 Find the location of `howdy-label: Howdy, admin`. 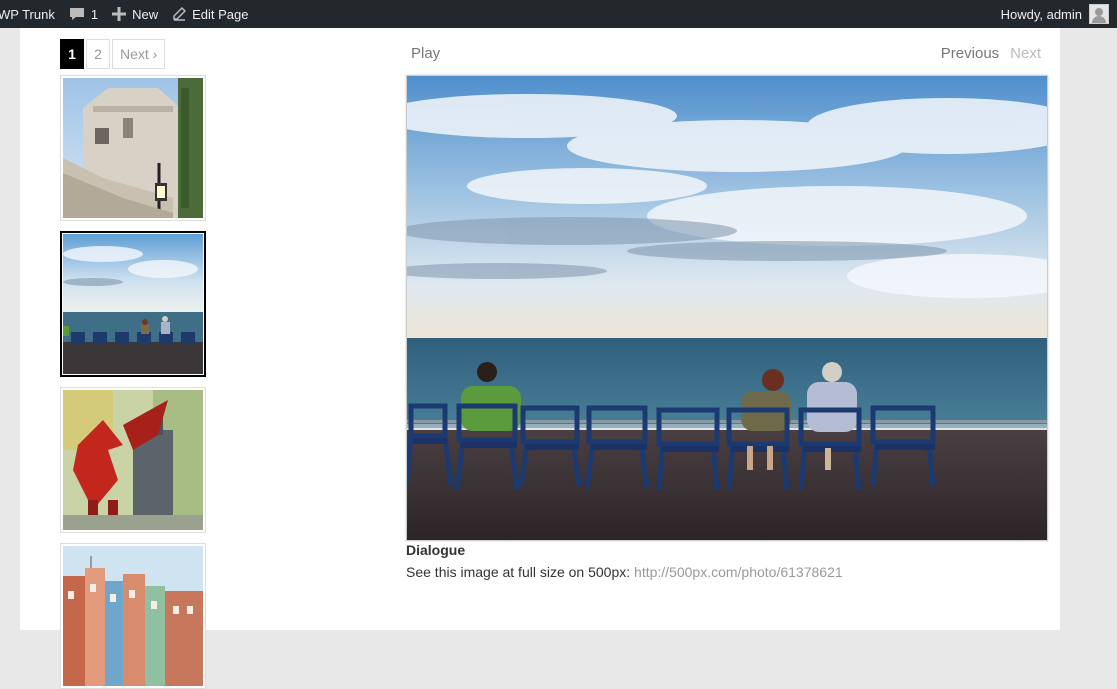

howdy-label: Howdy, admin is located at coordinates (1041, 14).